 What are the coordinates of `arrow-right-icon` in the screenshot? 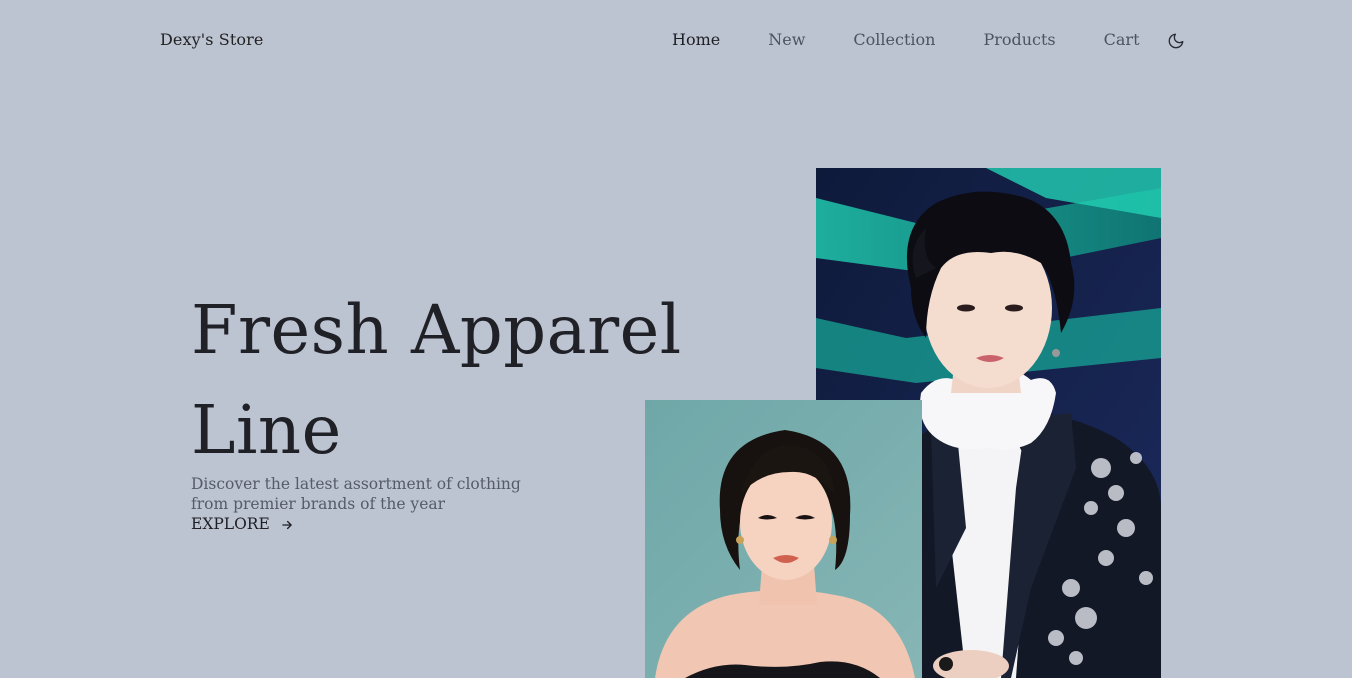 It's located at (287, 524).